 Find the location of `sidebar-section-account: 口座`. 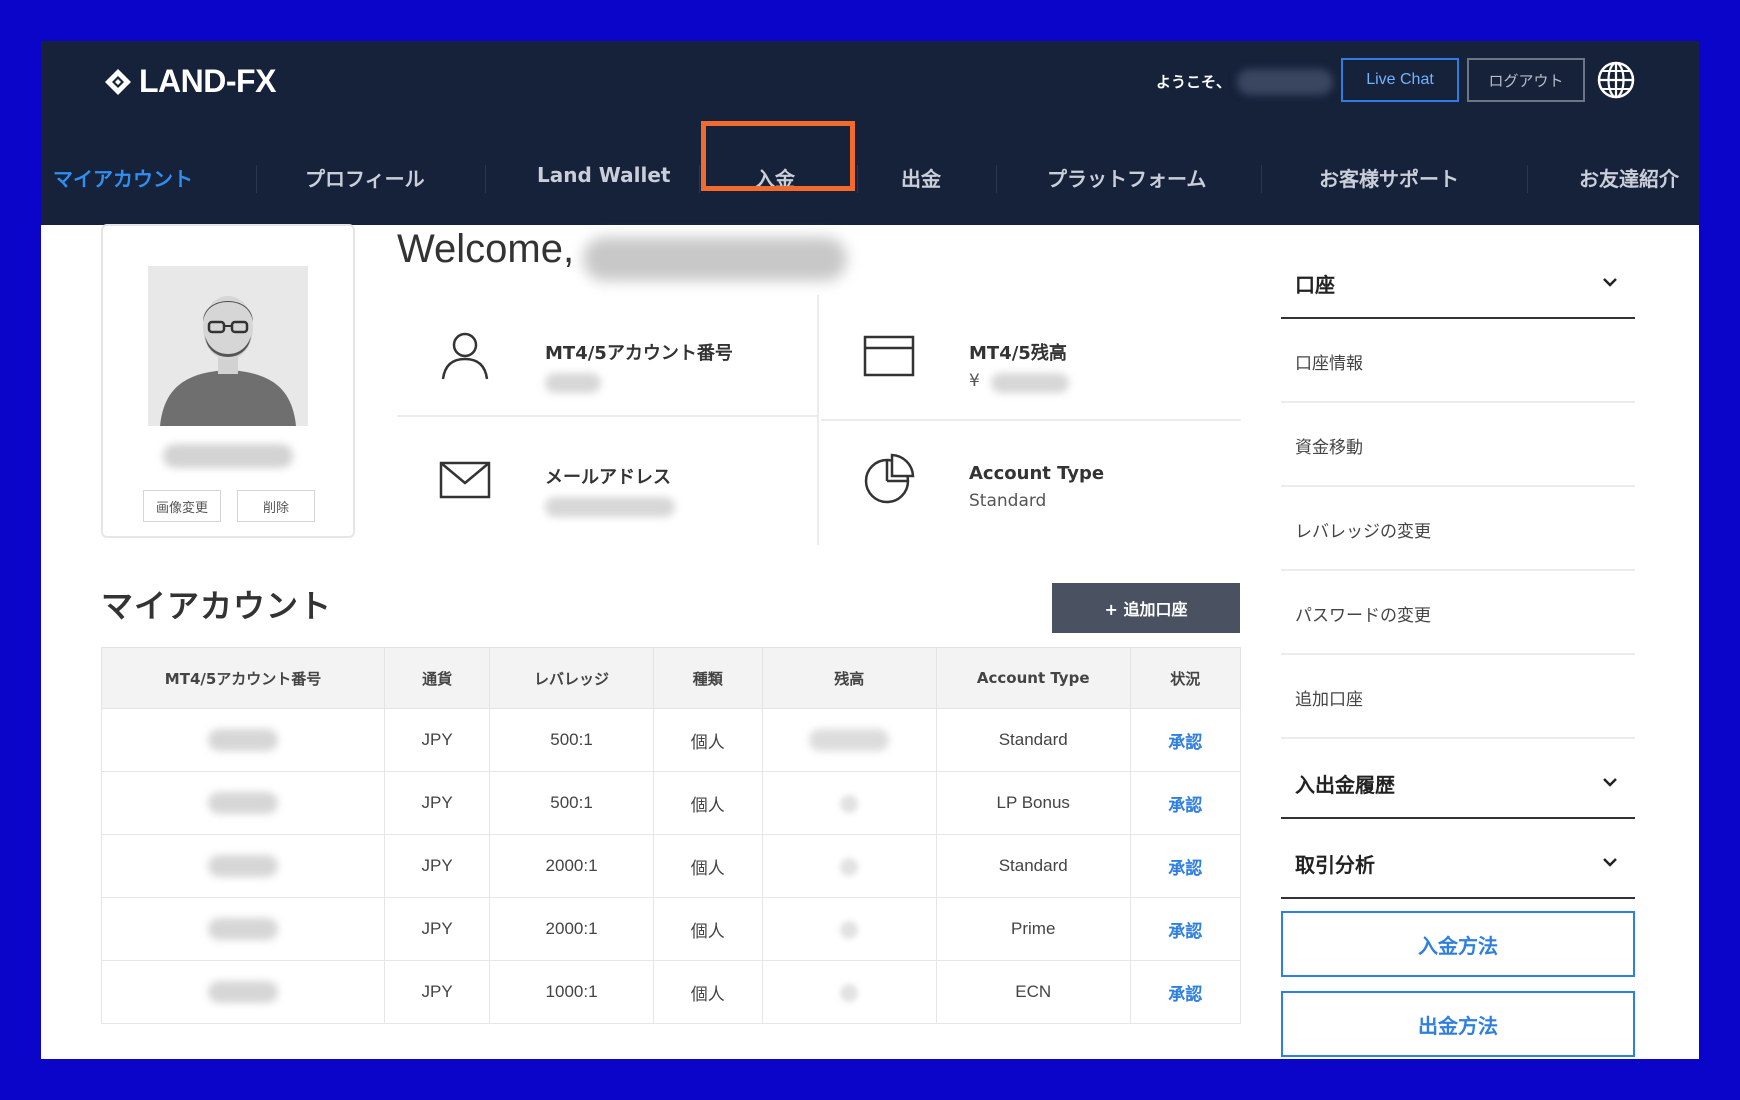

sidebar-section-account: 口座 is located at coordinates (1458, 283).